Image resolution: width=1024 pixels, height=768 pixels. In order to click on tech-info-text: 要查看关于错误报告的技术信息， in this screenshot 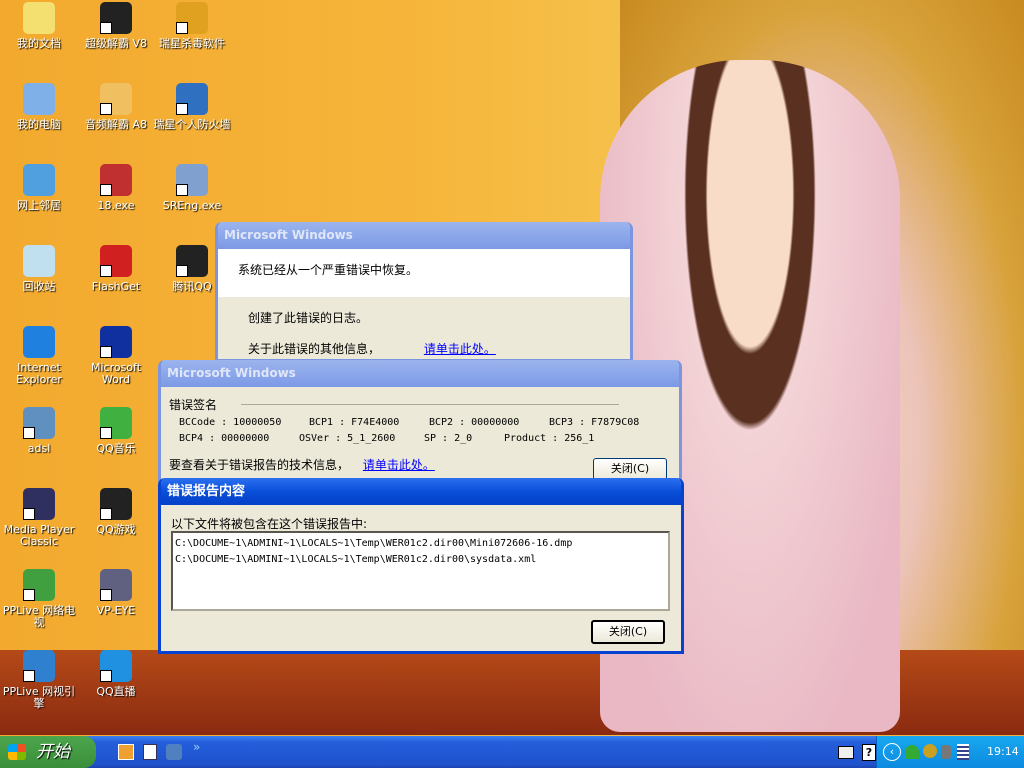, I will do `click(259, 465)`.